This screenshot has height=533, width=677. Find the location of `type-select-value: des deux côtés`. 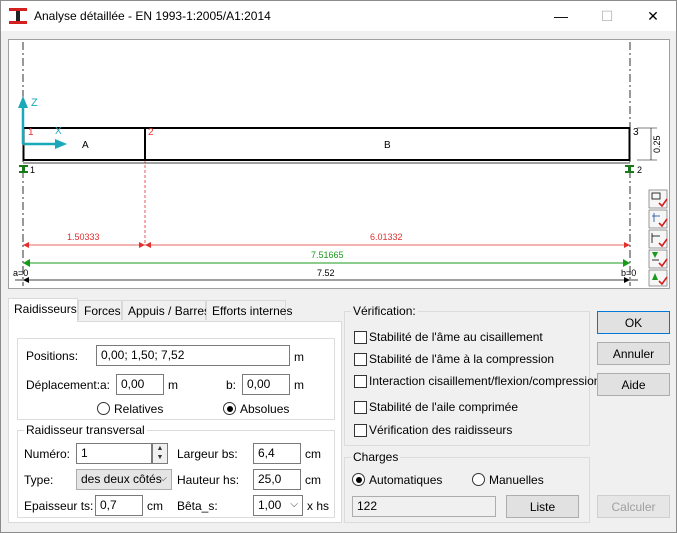

type-select-value: des deux côtés is located at coordinates (121, 479).